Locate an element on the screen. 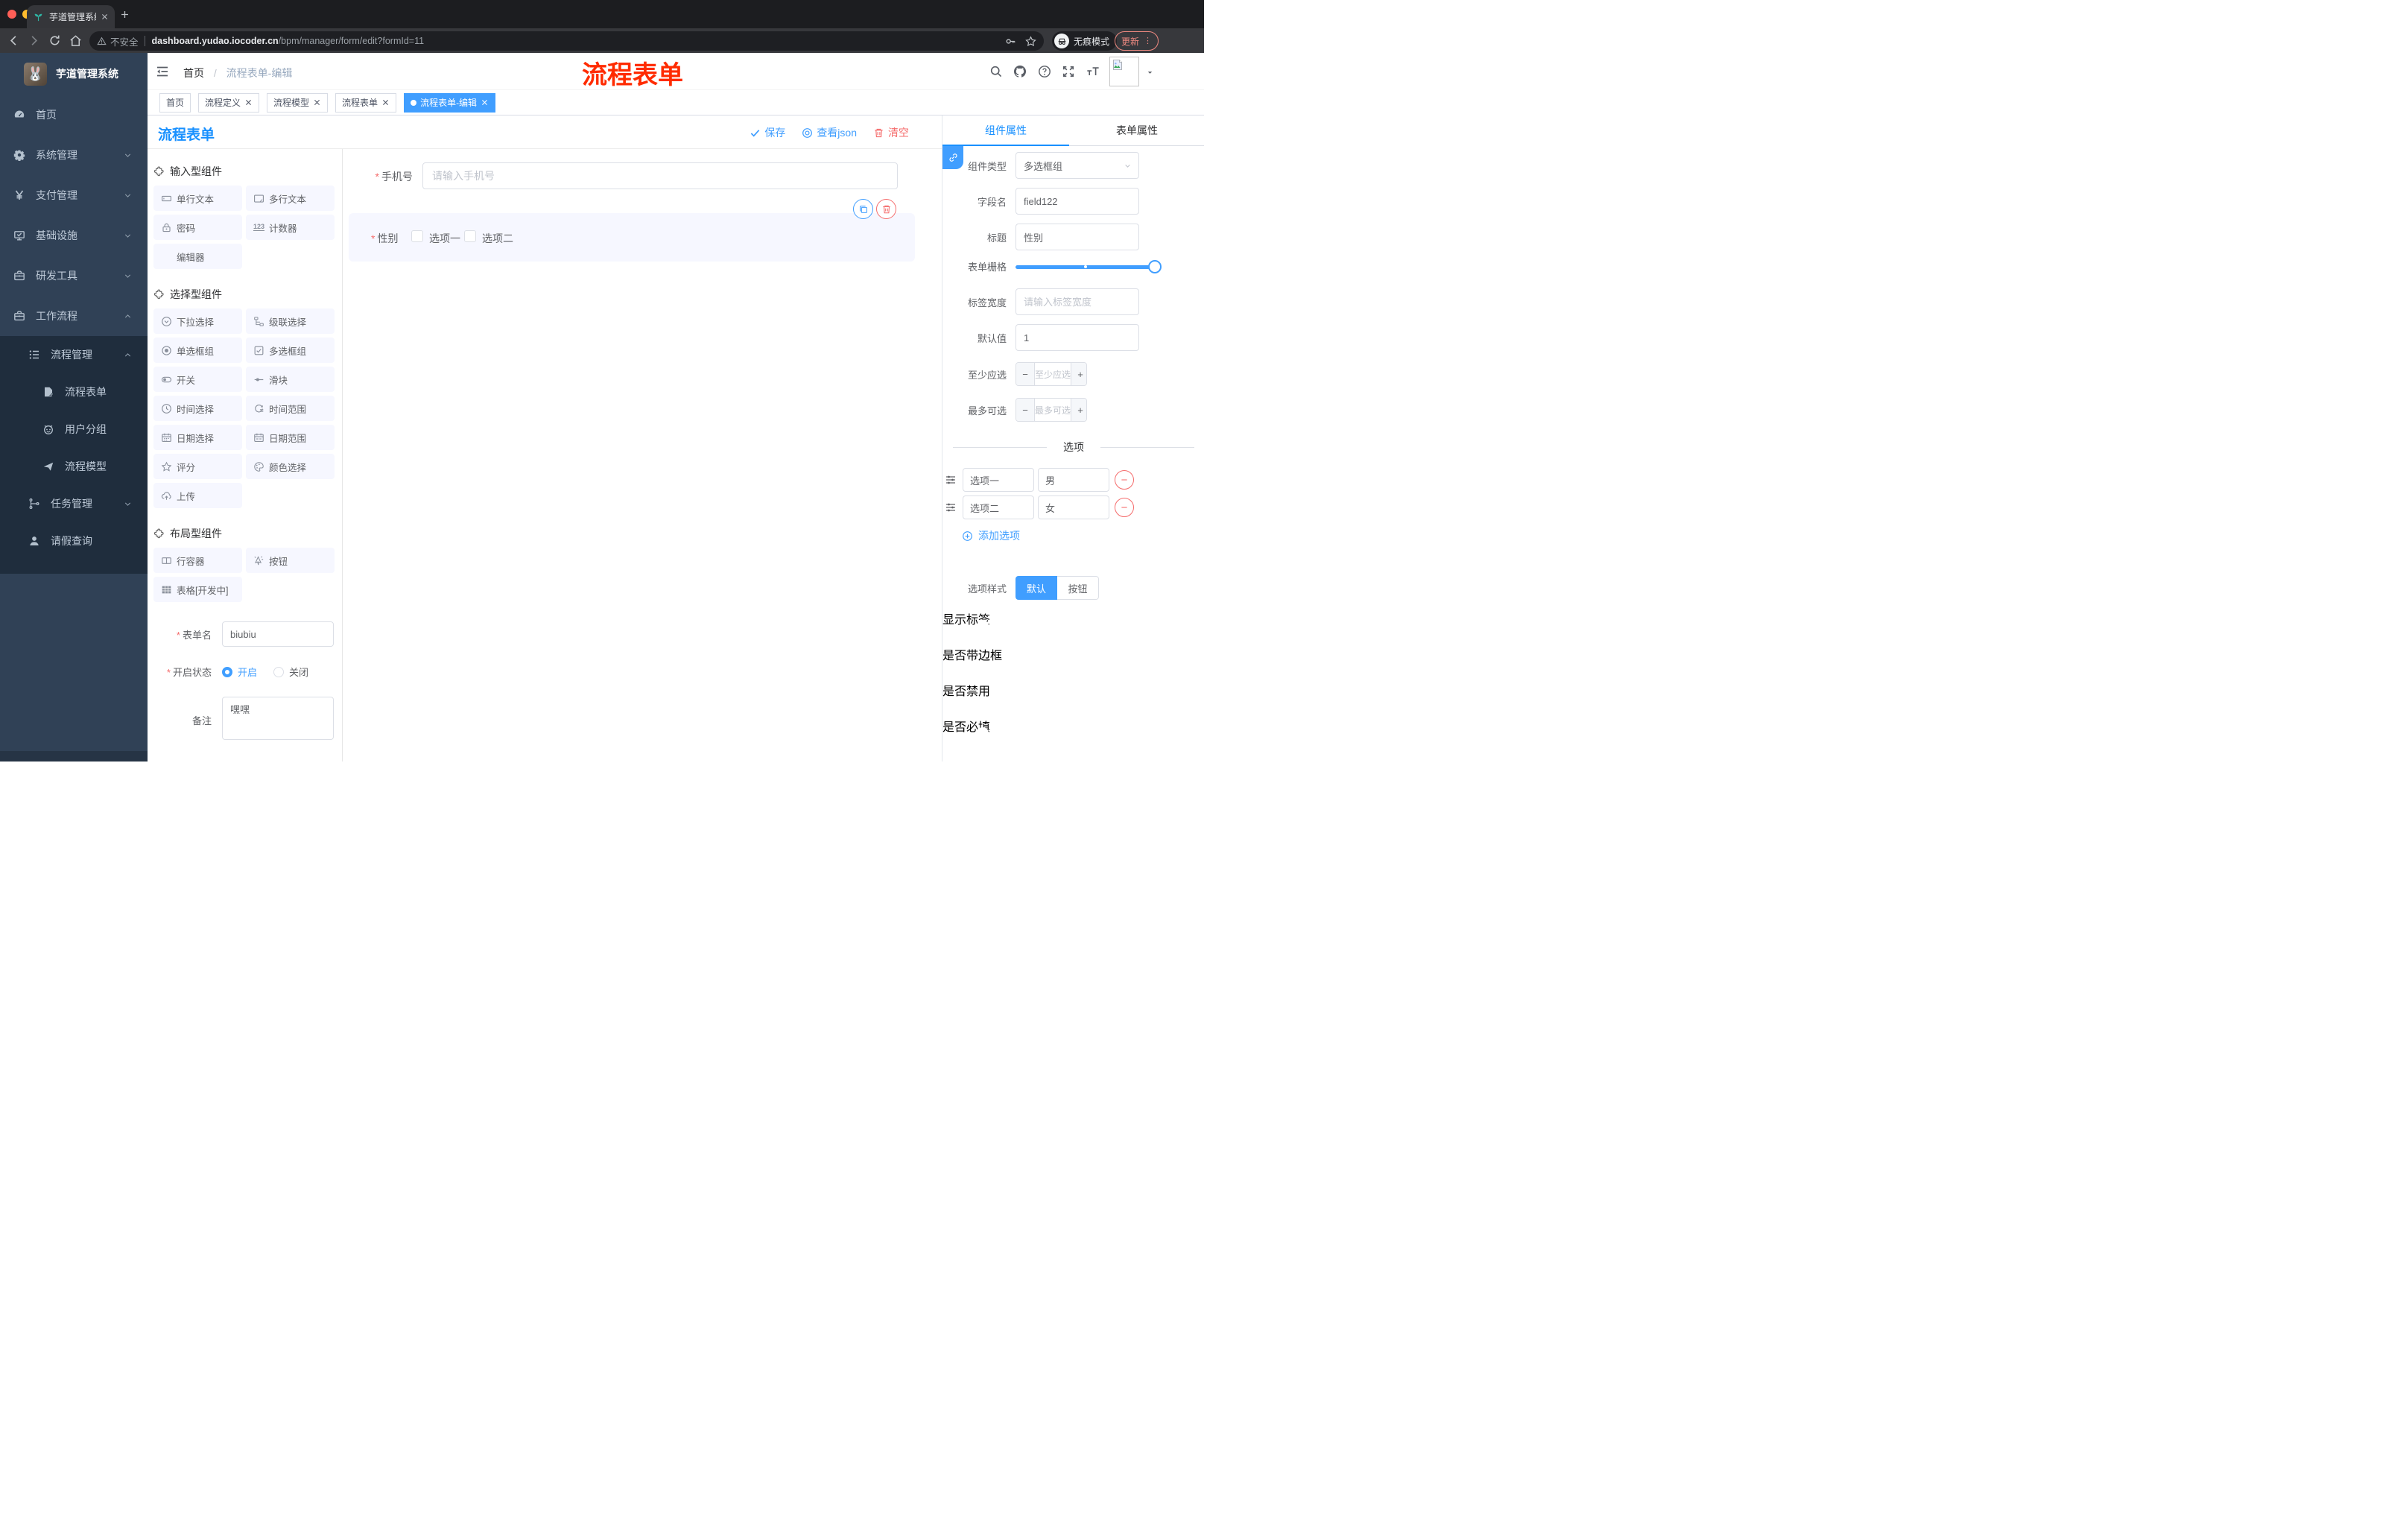 The height and width of the screenshot is (1523, 2408). title-input is located at coordinates (1077, 237).